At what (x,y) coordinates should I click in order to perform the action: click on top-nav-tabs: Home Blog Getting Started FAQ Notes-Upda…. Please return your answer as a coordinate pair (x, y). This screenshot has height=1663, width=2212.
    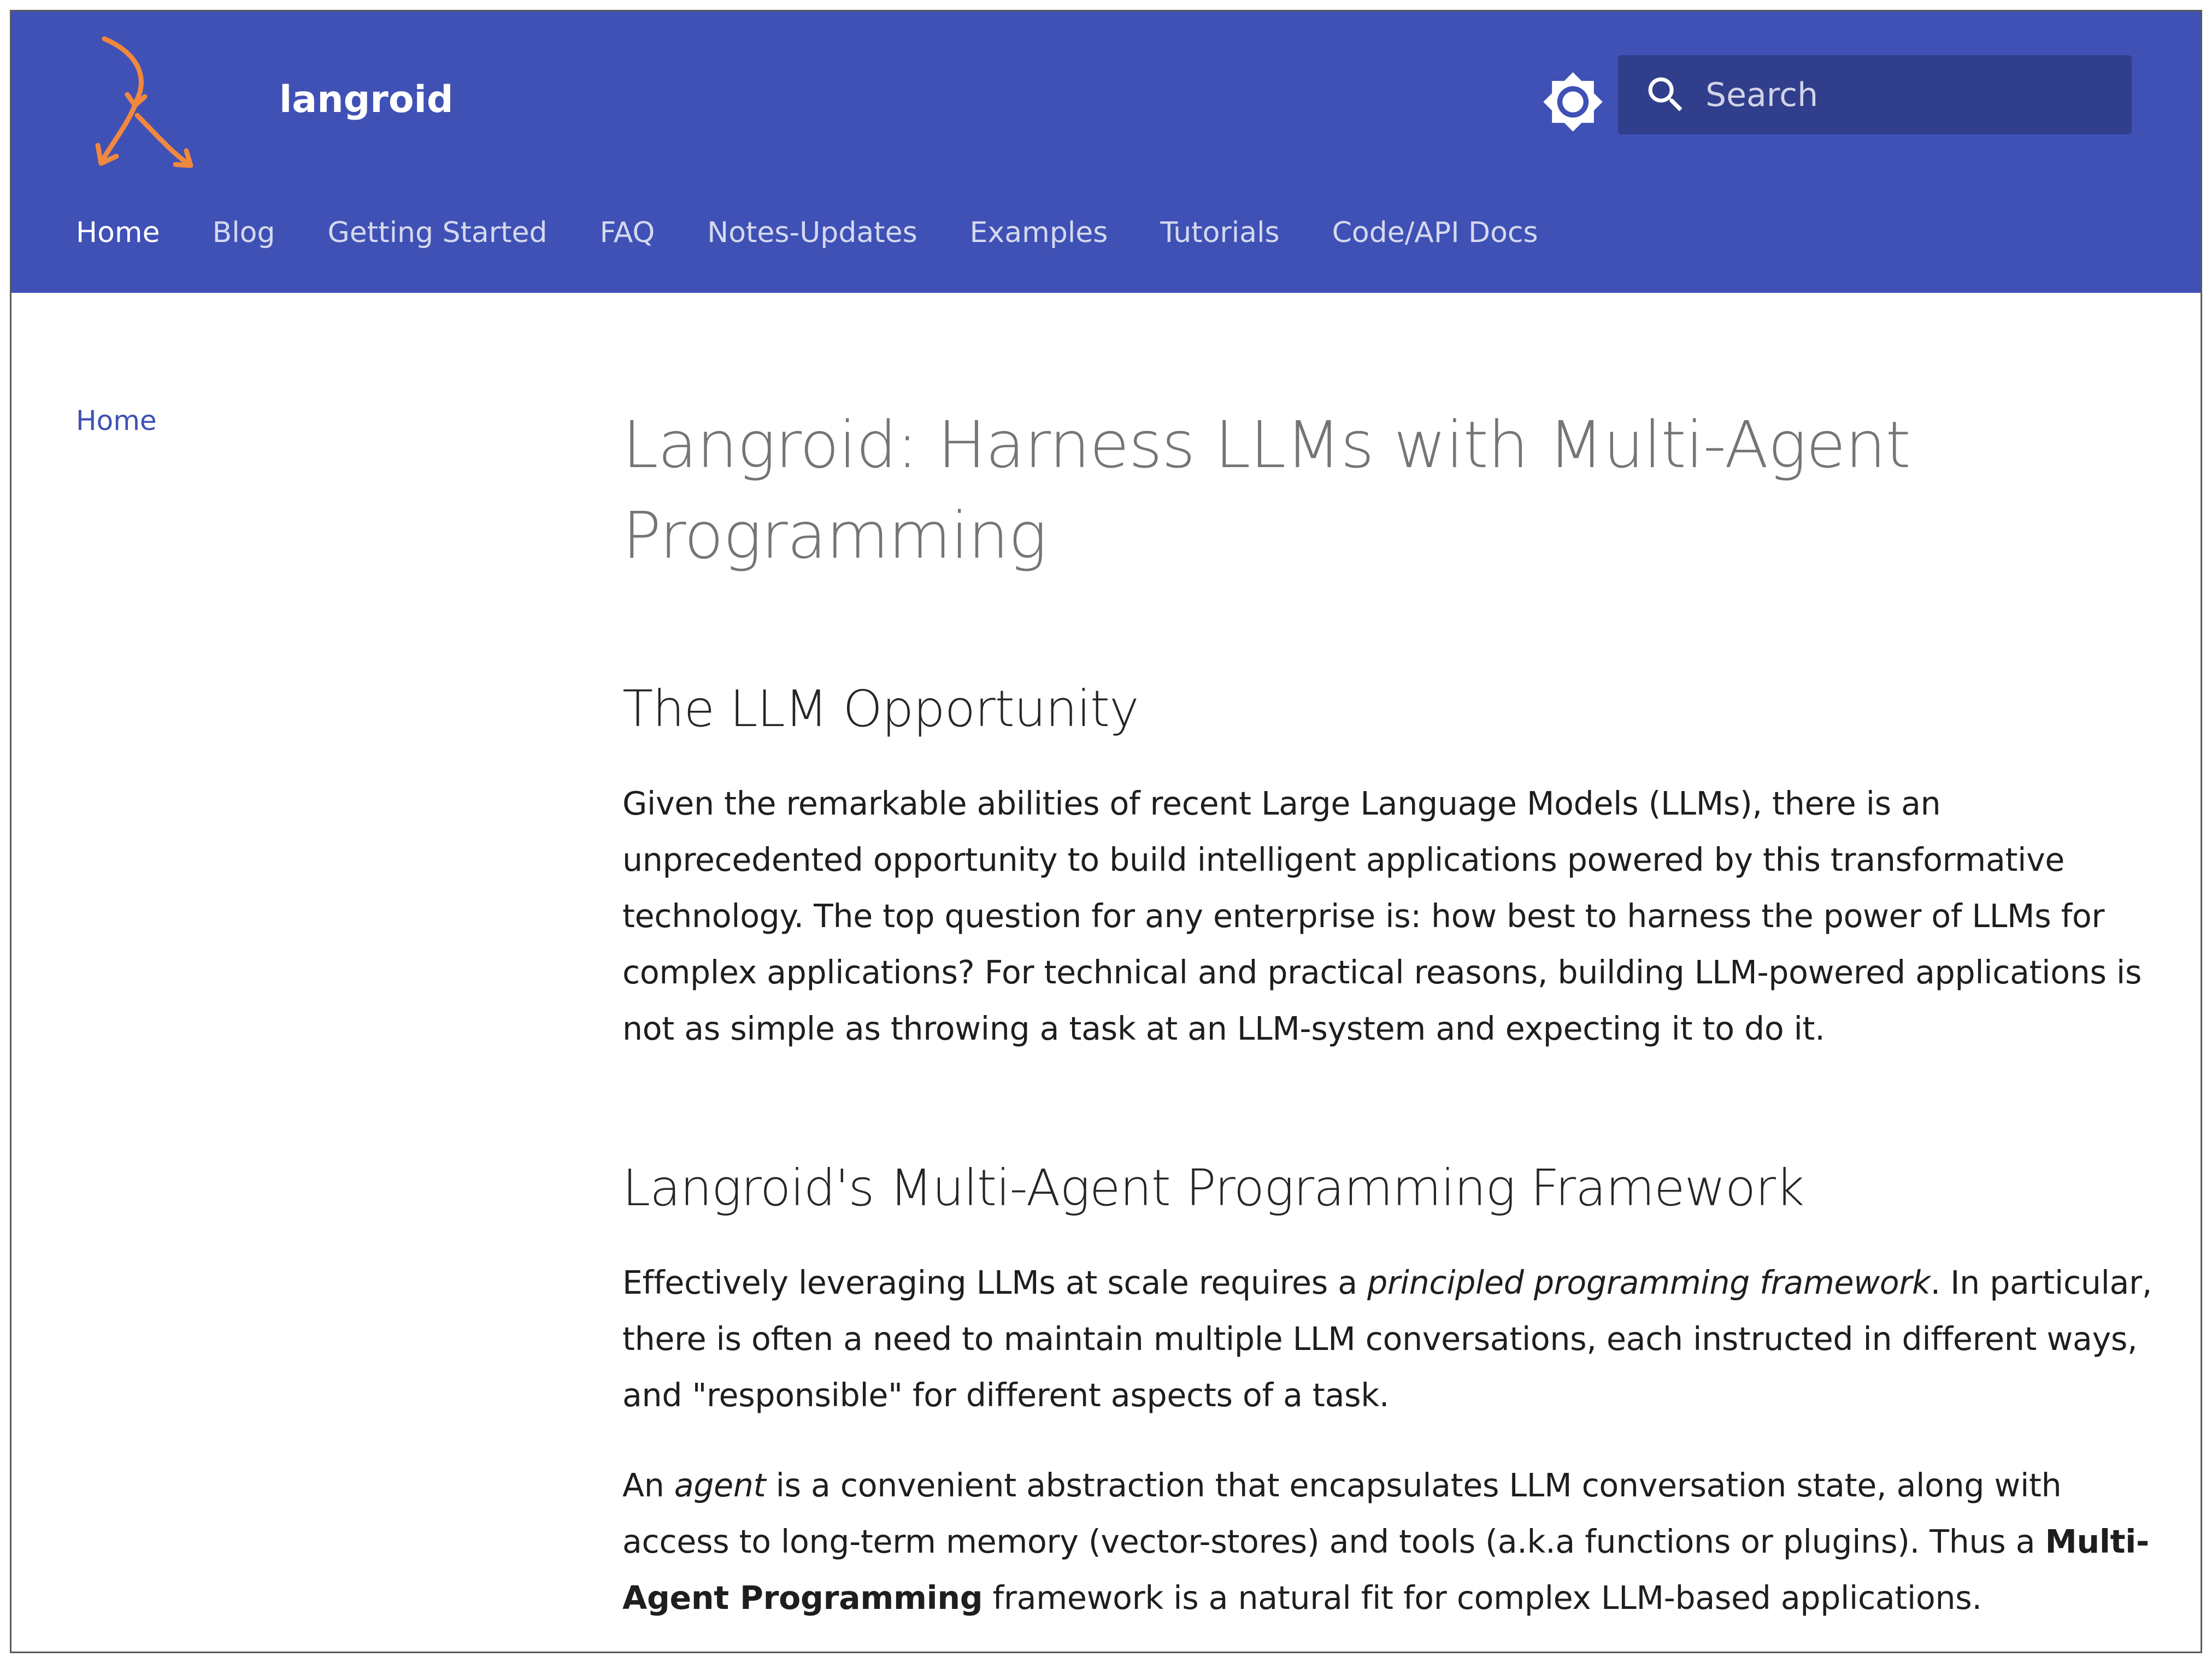
    Looking at the image, I should click on (833, 233).